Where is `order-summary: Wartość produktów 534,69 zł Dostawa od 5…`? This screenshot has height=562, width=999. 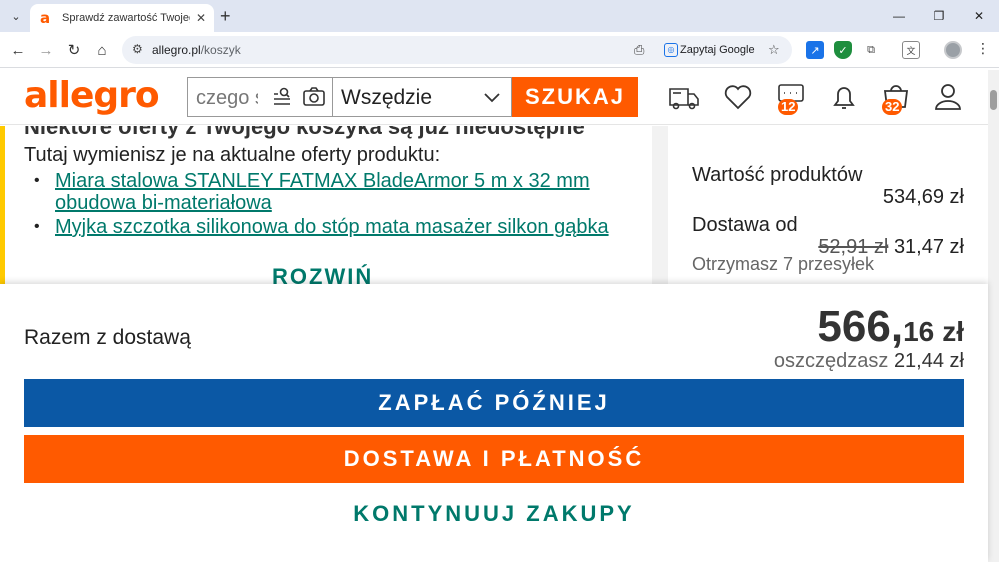
order-summary: Wartość produktów 534,69 zł Dostawa od 5… is located at coordinates (828, 205).